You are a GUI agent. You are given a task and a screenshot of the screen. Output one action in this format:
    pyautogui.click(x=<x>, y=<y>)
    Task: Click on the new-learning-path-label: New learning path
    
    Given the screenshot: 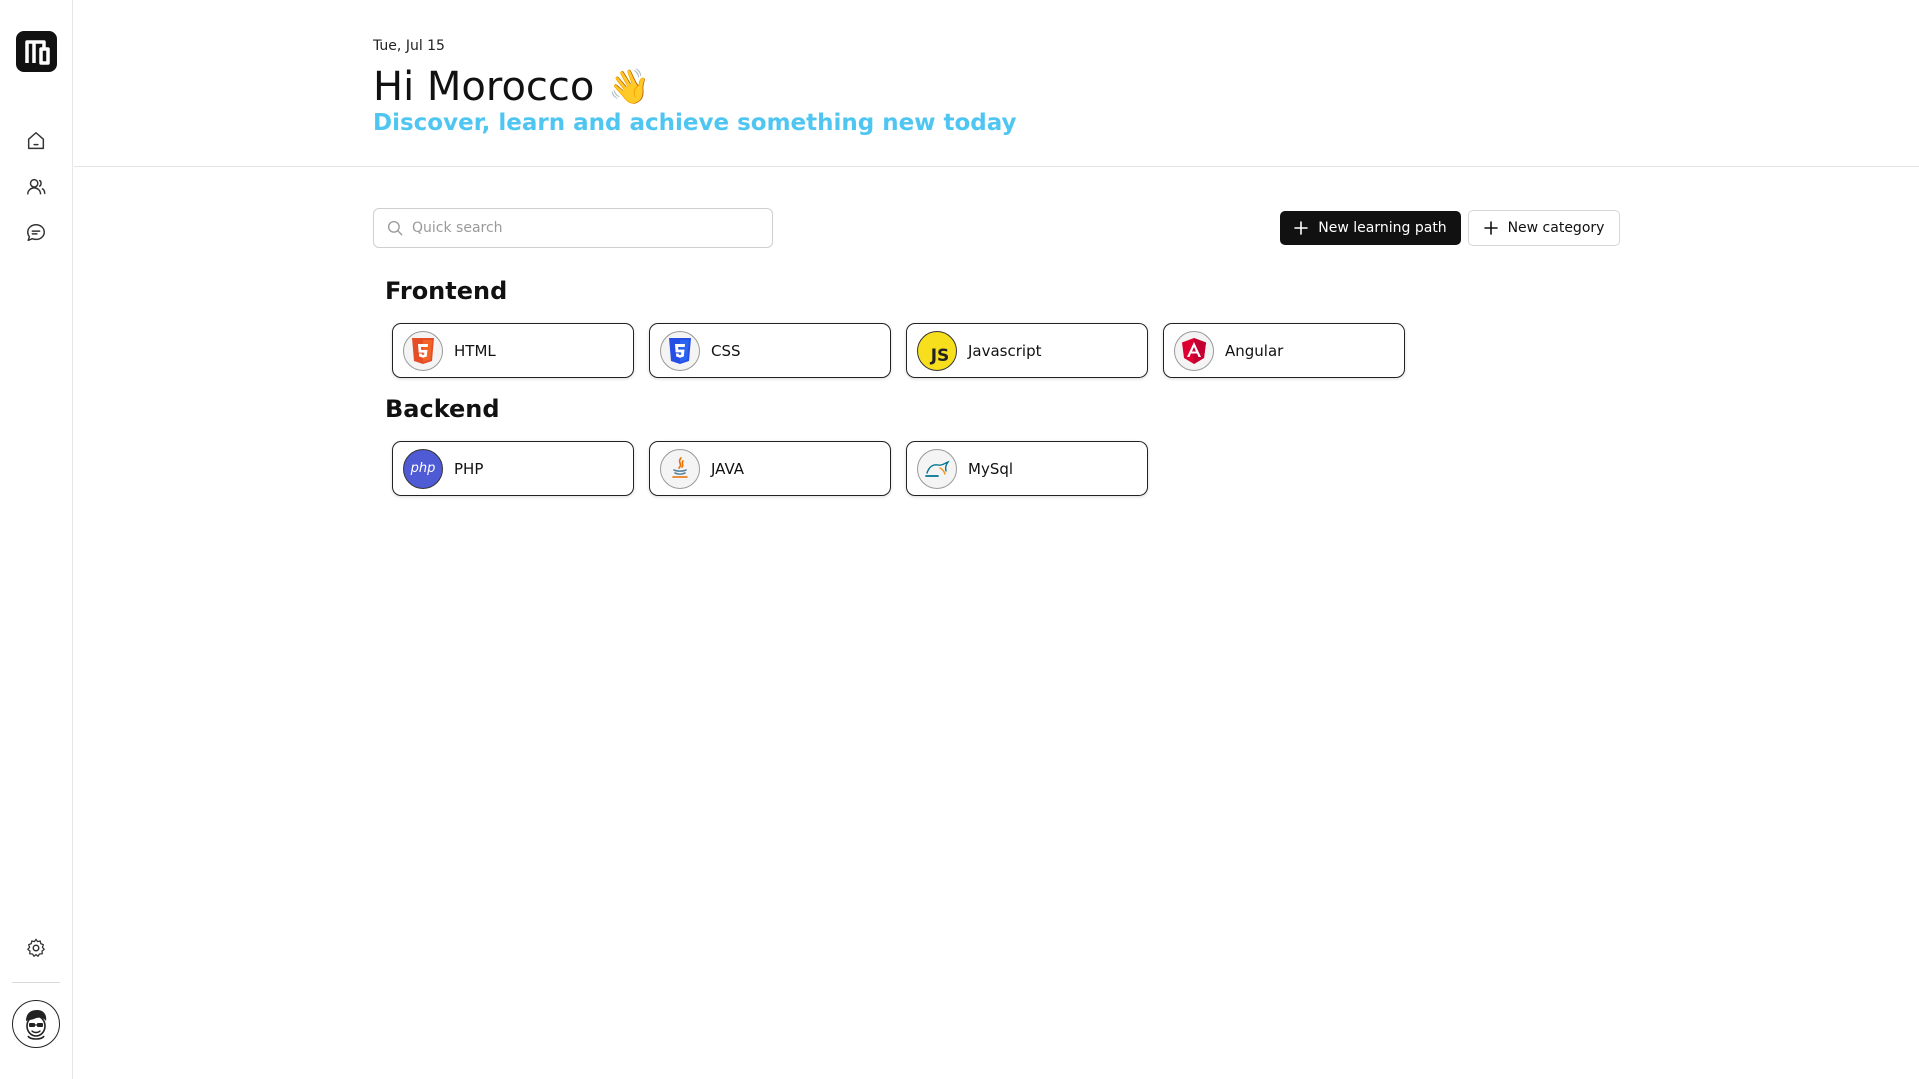 What is the action you would take?
    pyautogui.click(x=1382, y=228)
    